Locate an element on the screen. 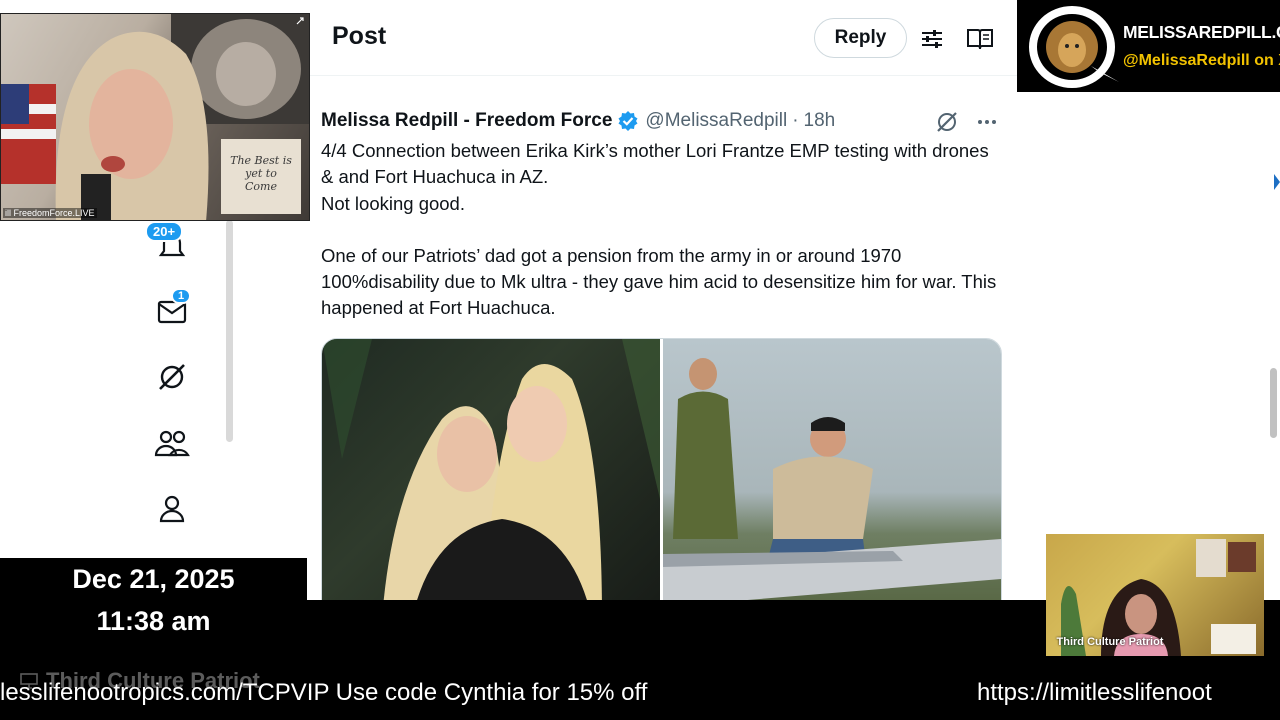 This screenshot has height=720, width=1280. tweet-line-gap is located at coordinates (661, 230).